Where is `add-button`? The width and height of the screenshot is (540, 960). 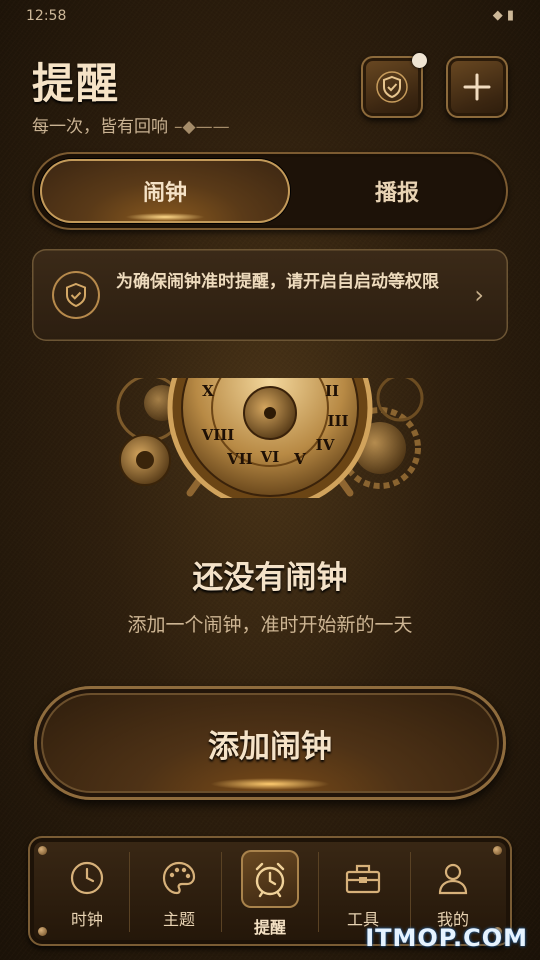 add-button is located at coordinates (477, 87).